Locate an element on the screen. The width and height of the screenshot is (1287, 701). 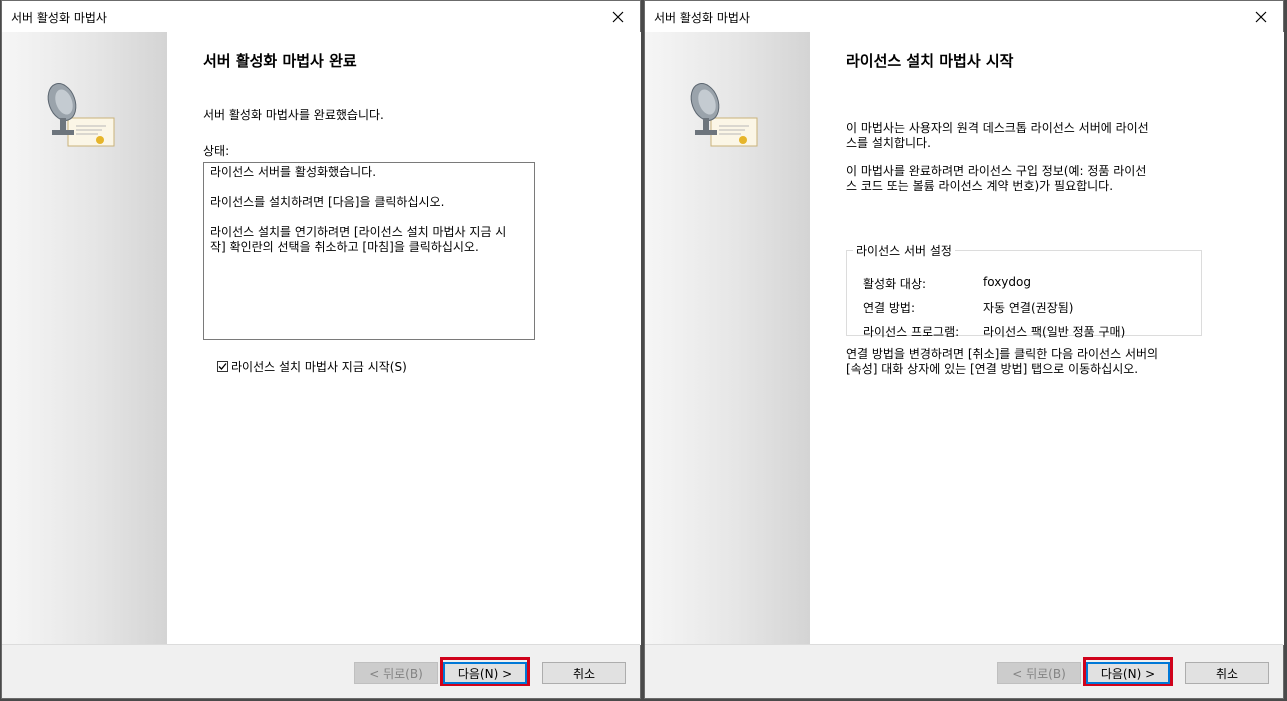
setting-value: foxydog is located at coordinates (1007, 282).